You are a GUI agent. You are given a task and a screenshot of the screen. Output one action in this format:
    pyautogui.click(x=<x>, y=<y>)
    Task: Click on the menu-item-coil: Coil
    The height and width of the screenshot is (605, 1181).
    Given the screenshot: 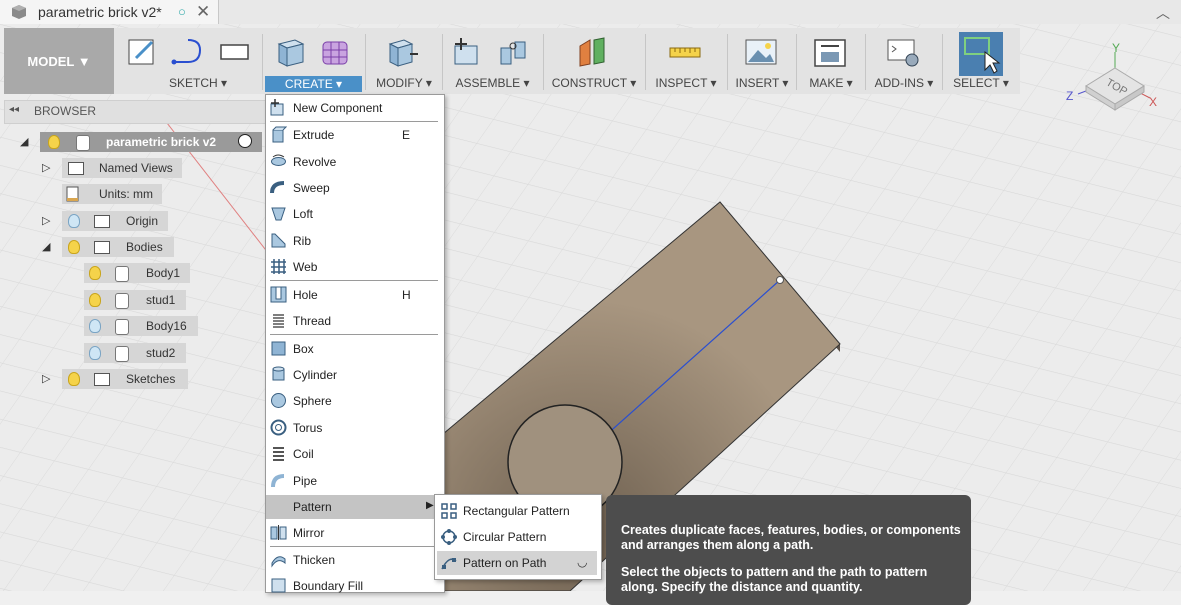 What is the action you would take?
    pyautogui.click(x=354, y=454)
    